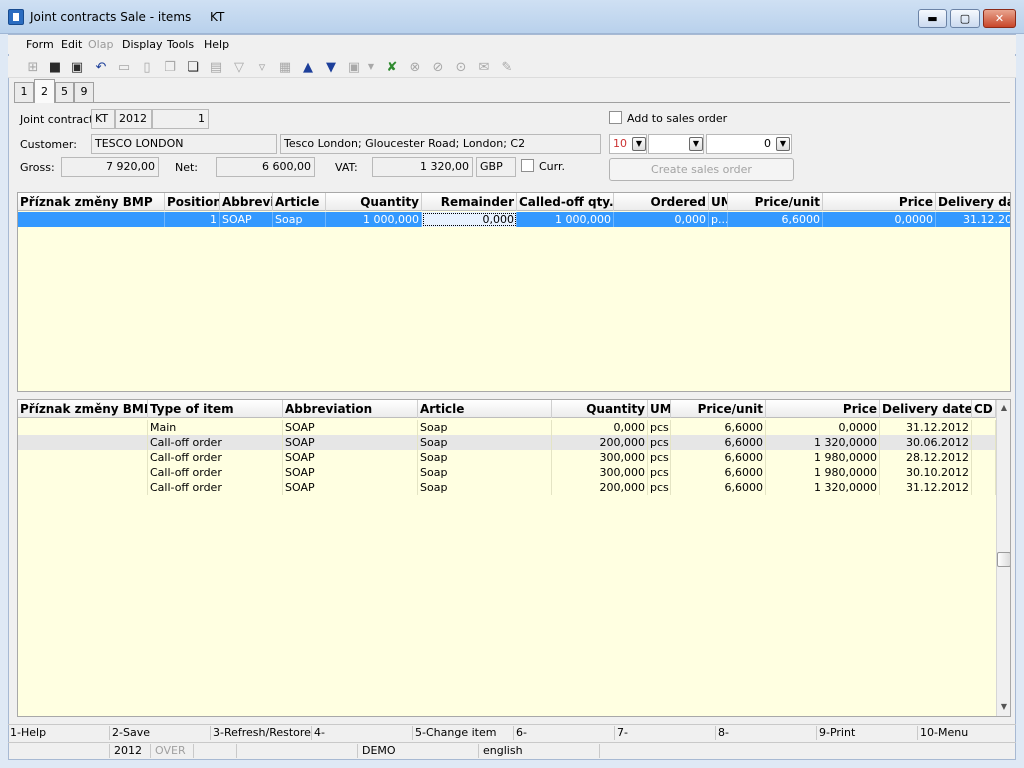 This screenshot has height=768, width=1024. What do you see at coordinates (600, 427) in the screenshot?
I see `cell-quantity: 0,000` at bounding box center [600, 427].